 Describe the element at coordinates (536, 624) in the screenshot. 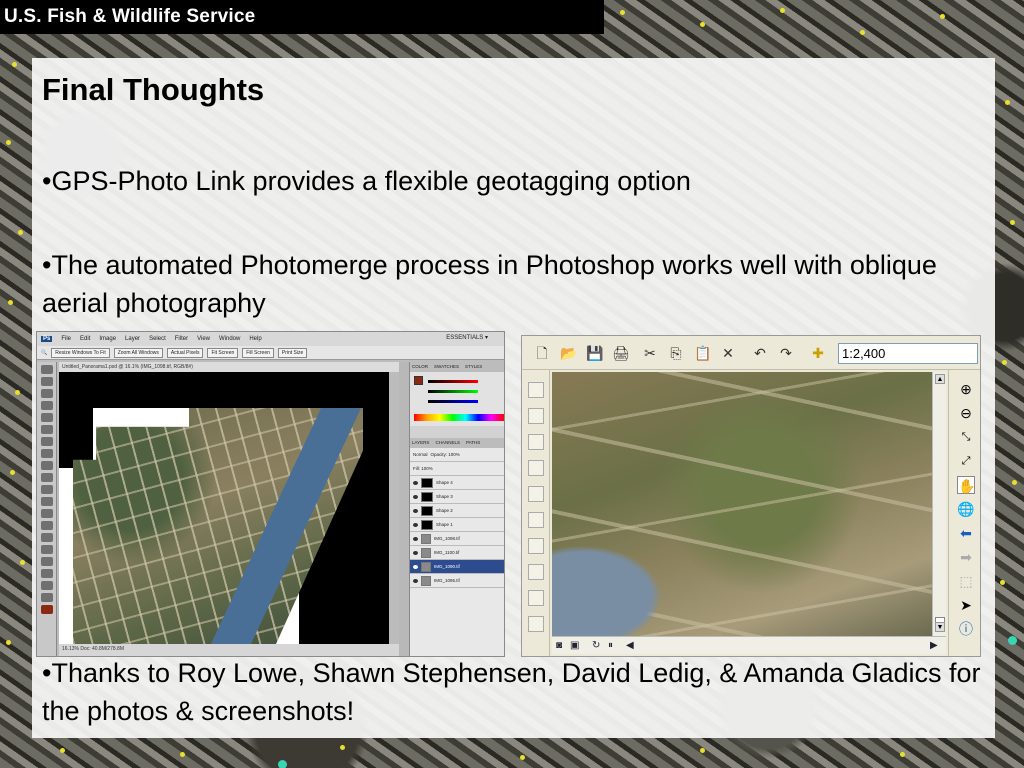

I see `next-extent-icon` at that location.